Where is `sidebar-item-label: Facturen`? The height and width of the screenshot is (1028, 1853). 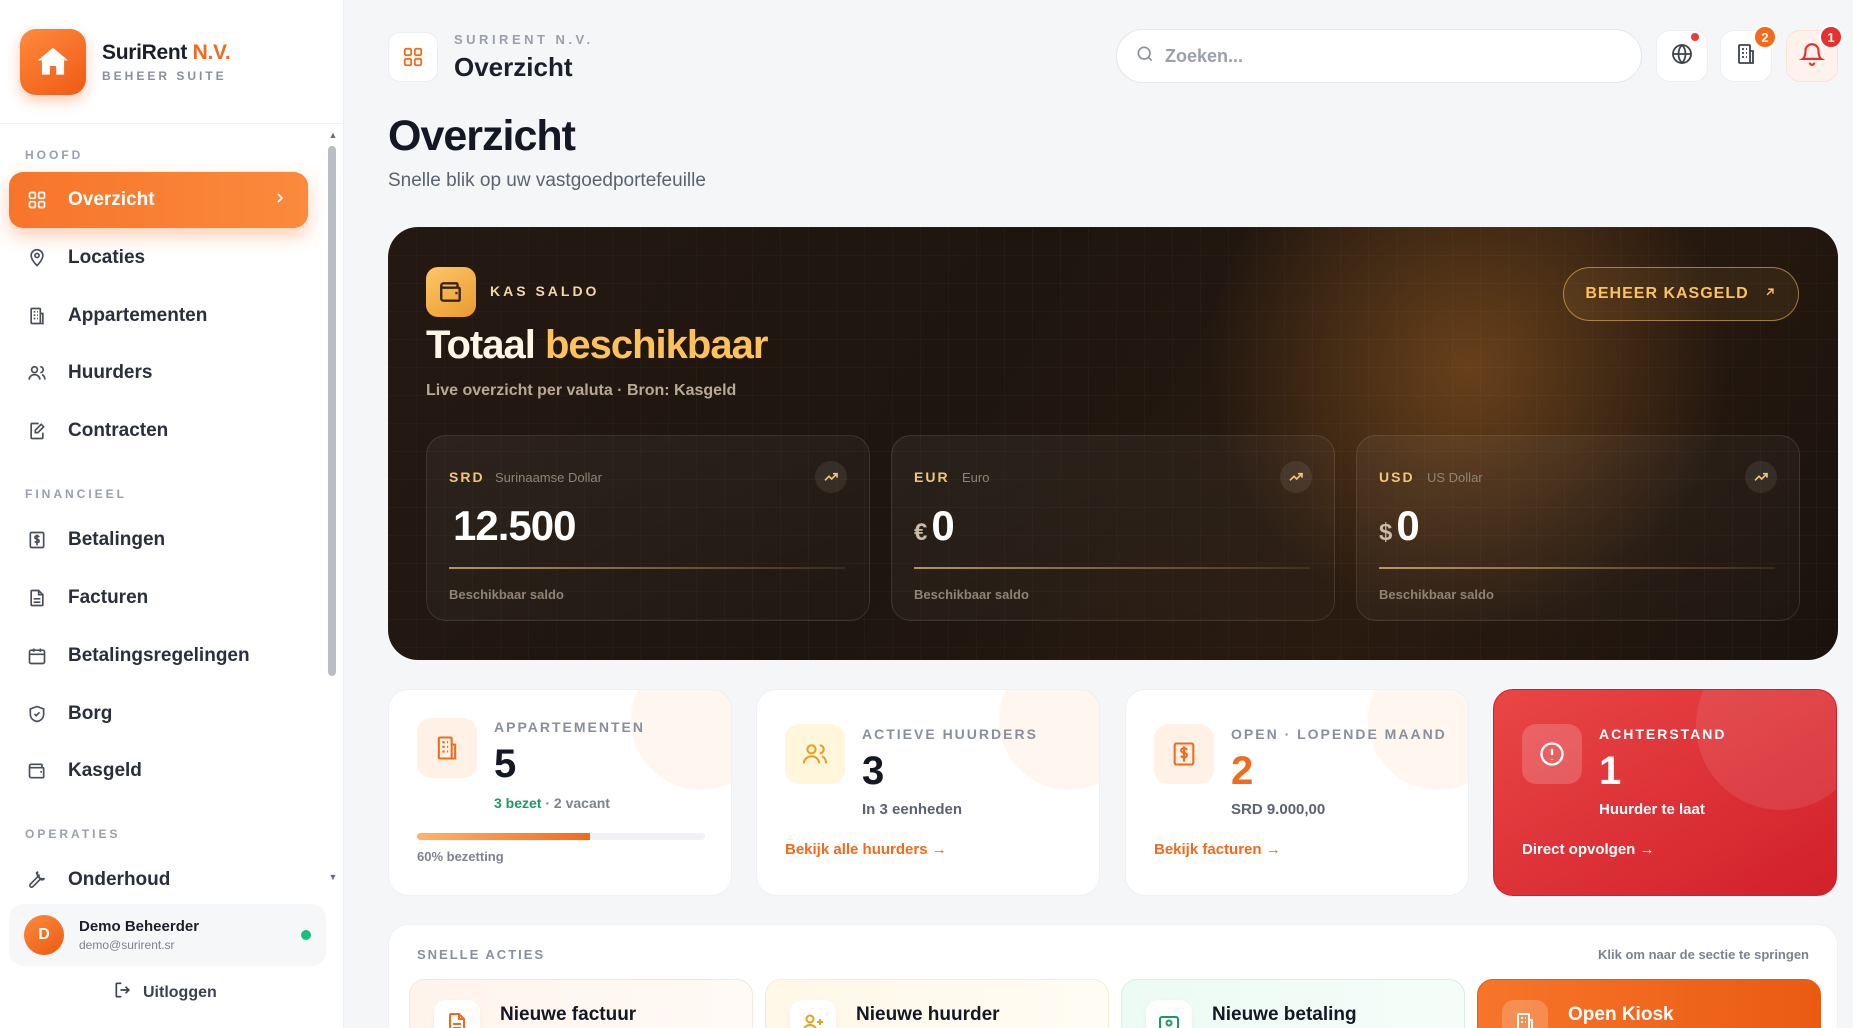
sidebar-item-label: Facturen is located at coordinates (108, 597).